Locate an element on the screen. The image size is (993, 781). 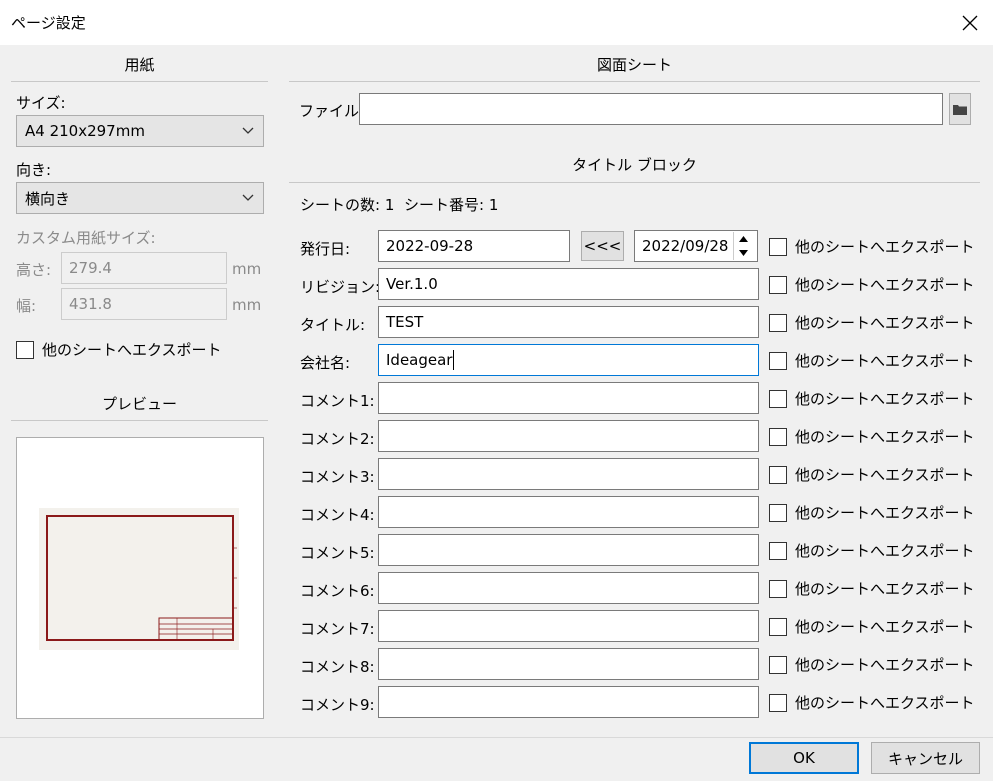
issue-date-input: 2022-09-28 is located at coordinates (474, 246).